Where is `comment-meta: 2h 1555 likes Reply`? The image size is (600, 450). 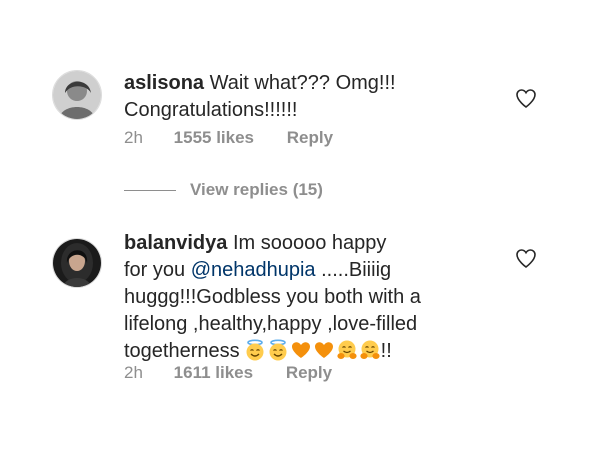 comment-meta: 2h 1555 likes Reply is located at coordinates (228, 138).